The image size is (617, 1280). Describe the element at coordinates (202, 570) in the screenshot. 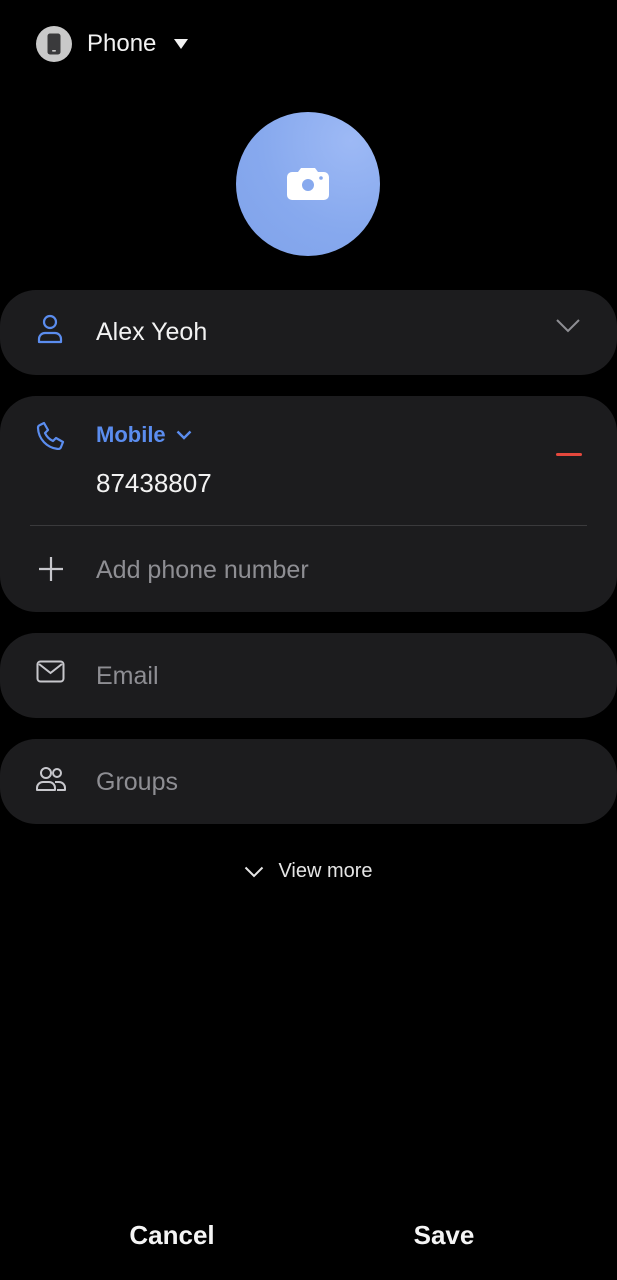

I see `add-phone-number-label: Add phone number` at that location.